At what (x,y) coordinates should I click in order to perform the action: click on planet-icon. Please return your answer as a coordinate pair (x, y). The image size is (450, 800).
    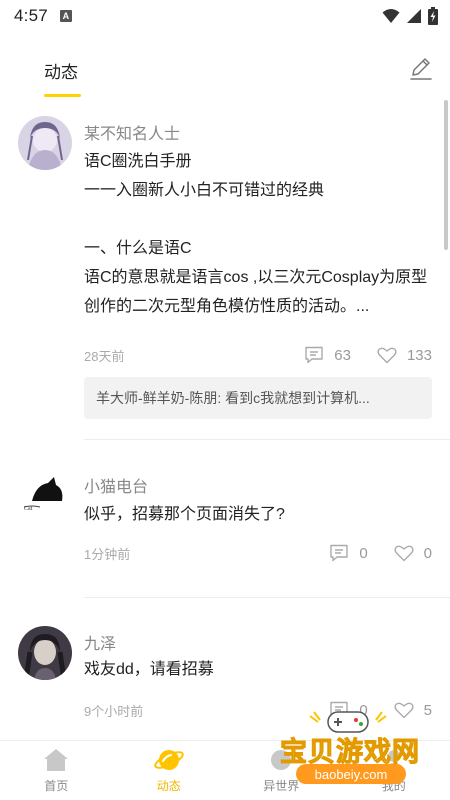
    Looking at the image, I should click on (168, 760).